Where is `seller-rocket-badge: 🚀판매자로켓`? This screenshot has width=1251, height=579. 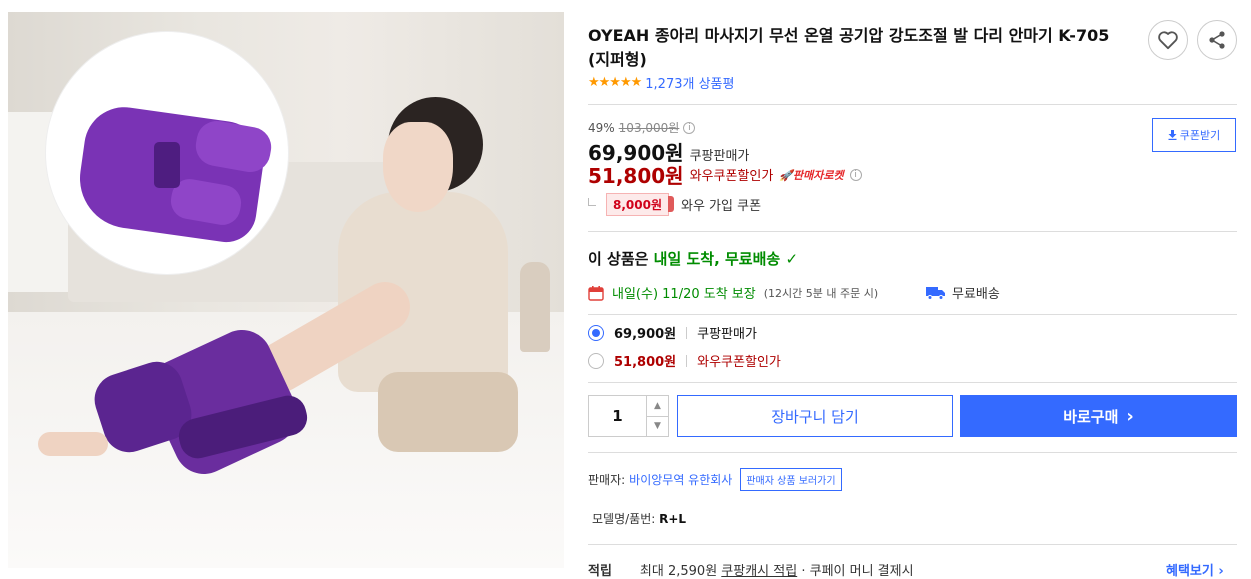 seller-rocket-badge: 🚀판매자로켓 is located at coordinates (811, 175).